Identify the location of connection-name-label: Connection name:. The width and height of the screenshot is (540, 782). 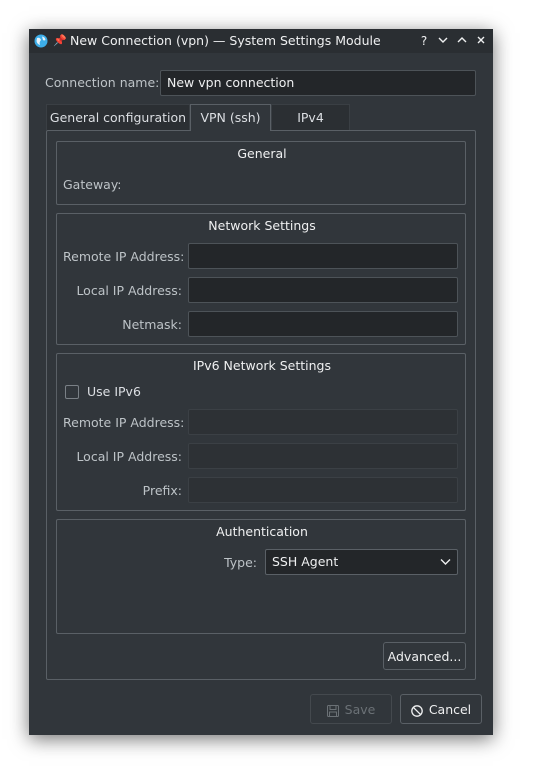
(102, 82).